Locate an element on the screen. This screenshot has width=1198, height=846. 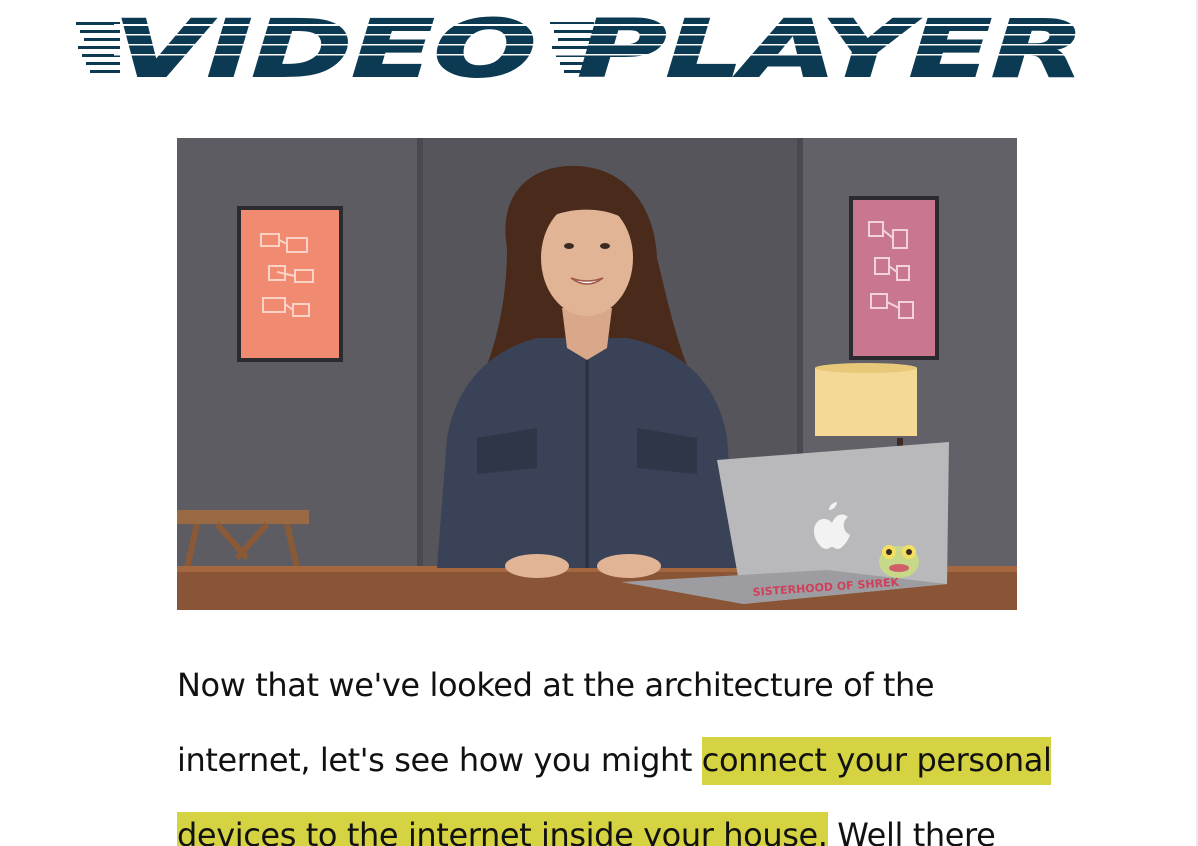
transcript-highlight: connect your personal is located at coordinates (876, 761).